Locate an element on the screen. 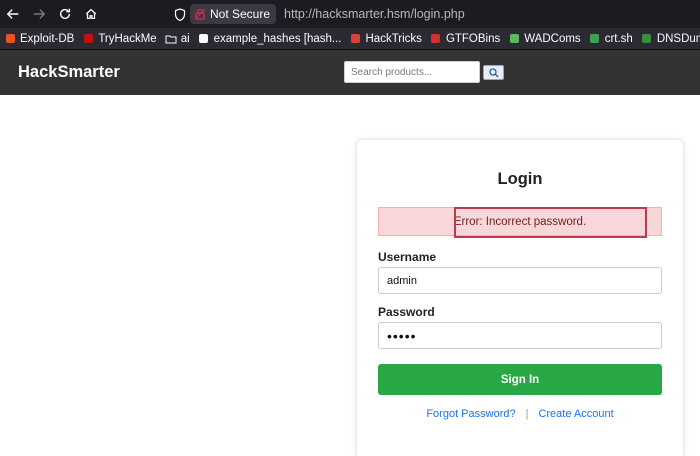  forward-button is located at coordinates (39, 14).